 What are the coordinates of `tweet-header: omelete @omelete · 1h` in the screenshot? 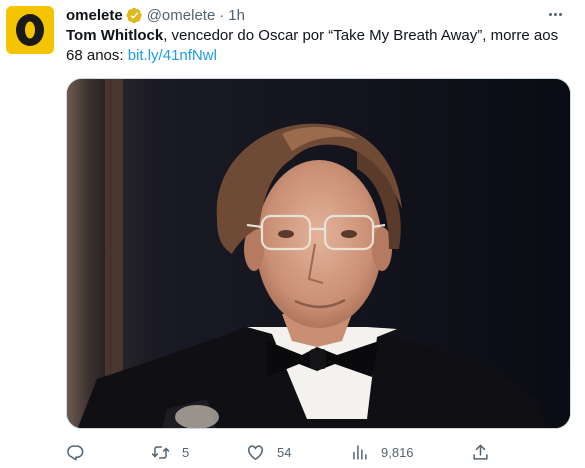 It's located at (155, 15).